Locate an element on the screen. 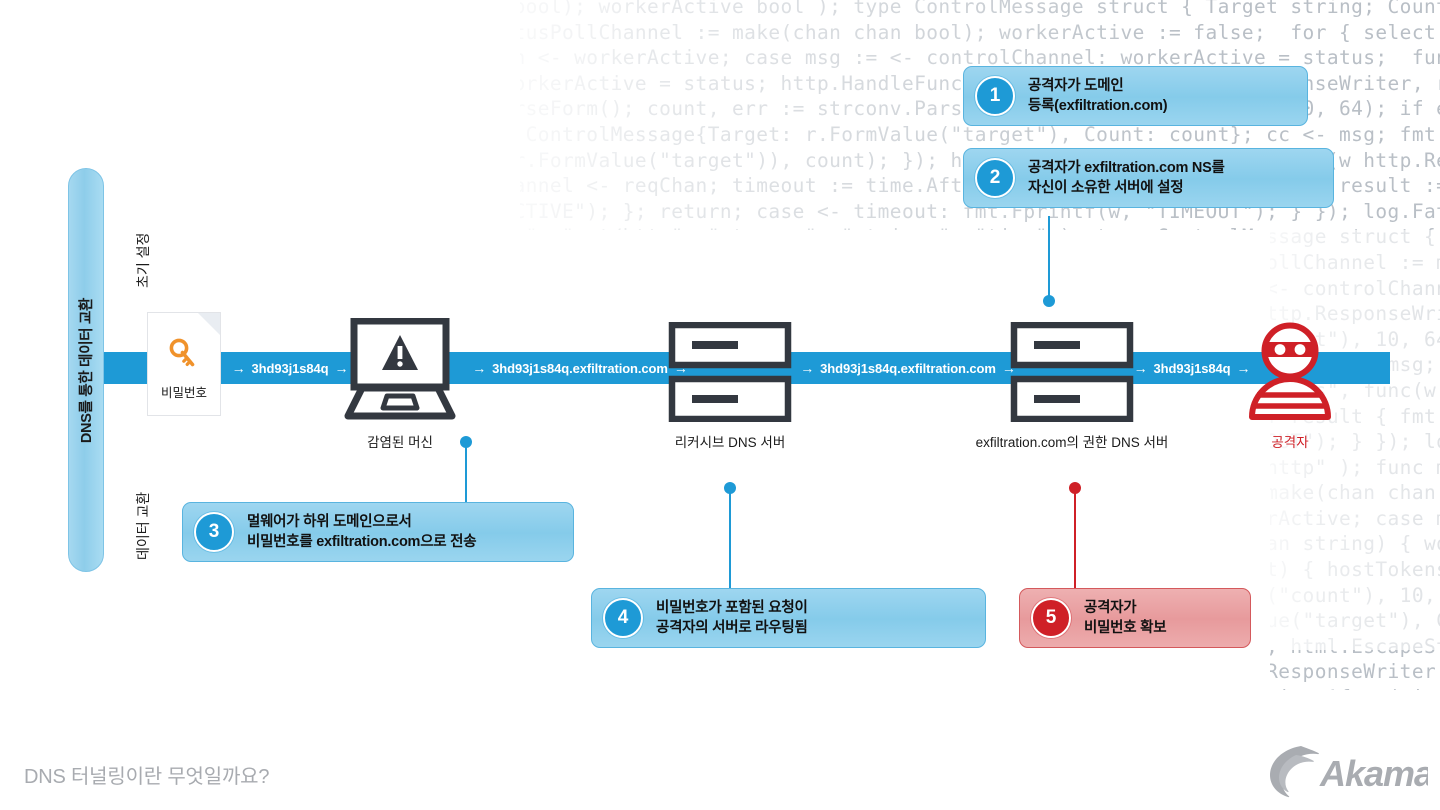 The height and width of the screenshot is (810, 1440). left-rail-pill-label: DNS를 통한 데이터 교환 is located at coordinates (87, 370).